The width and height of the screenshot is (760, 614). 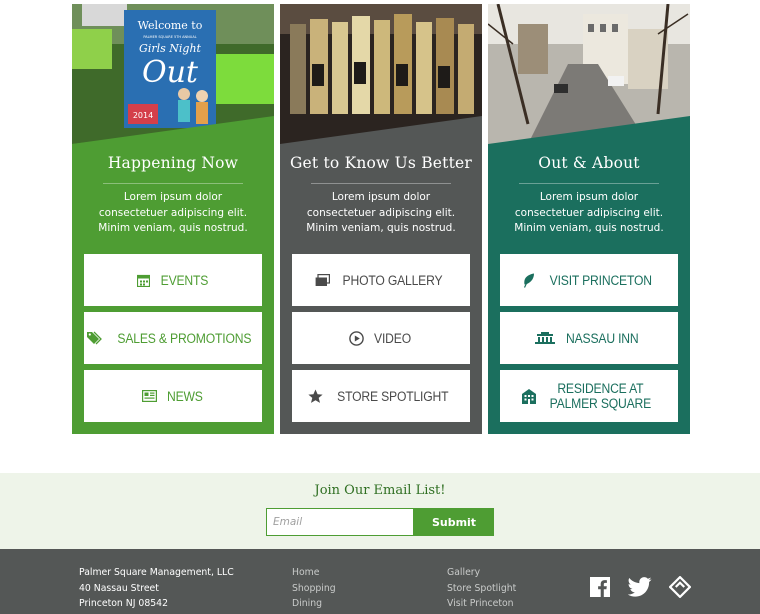 What do you see at coordinates (156, 572) in the screenshot?
I see `company-name: Palmer Square Management, LLC` at bounding box center [156, 572].